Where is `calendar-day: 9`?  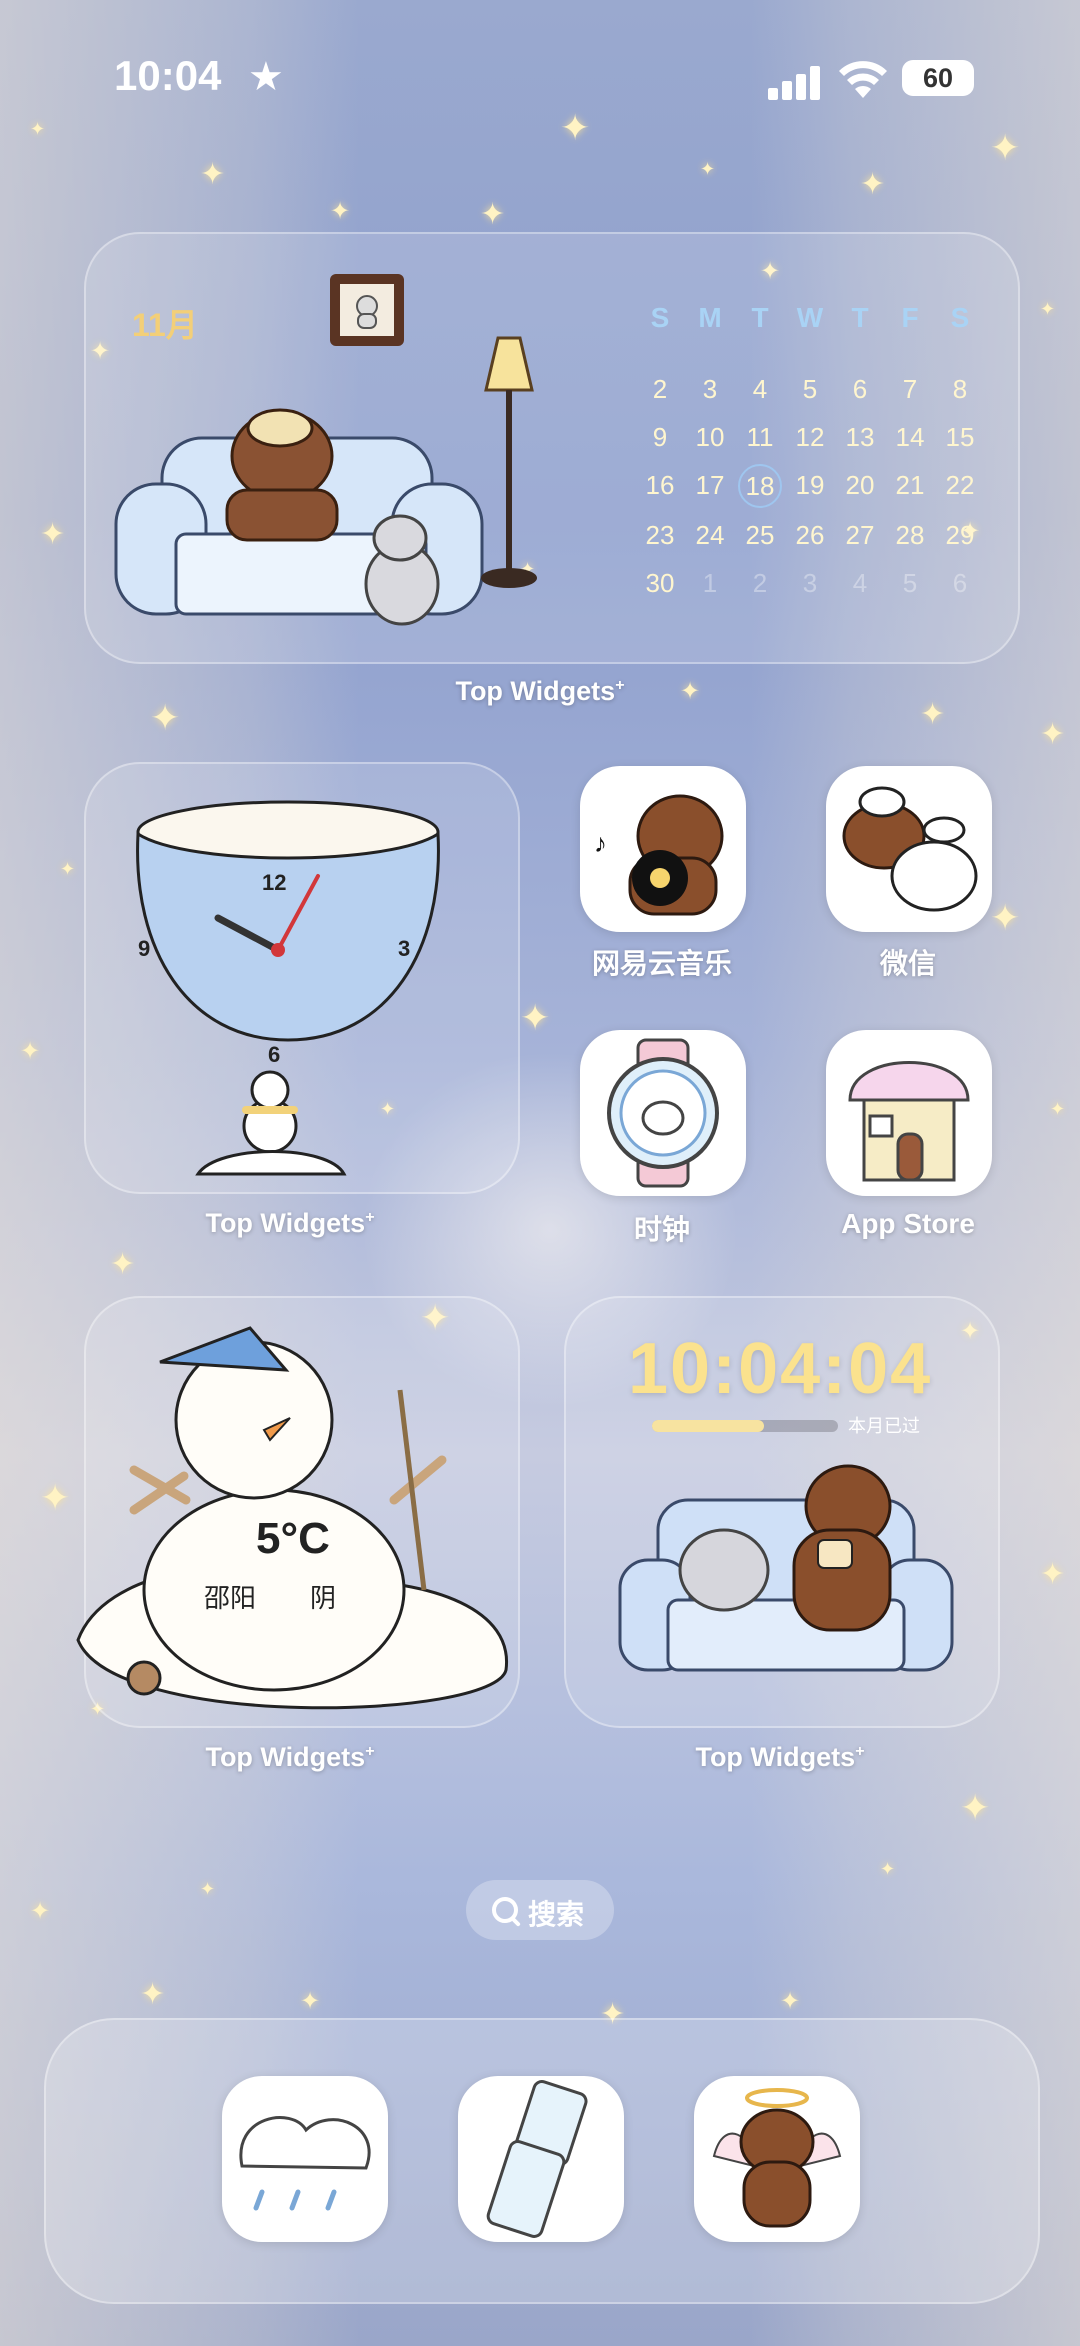
calendar-day: 9 is located at coordinates (660, 437).